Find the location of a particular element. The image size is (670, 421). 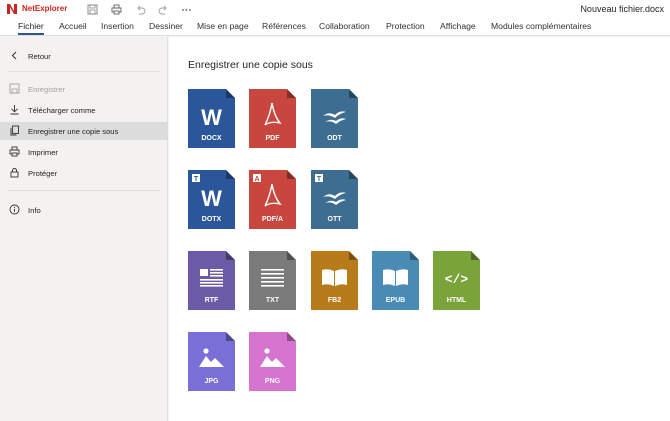

sidebar-item-label: Enregistrer une copie sous is located at coordinates (73, 131).